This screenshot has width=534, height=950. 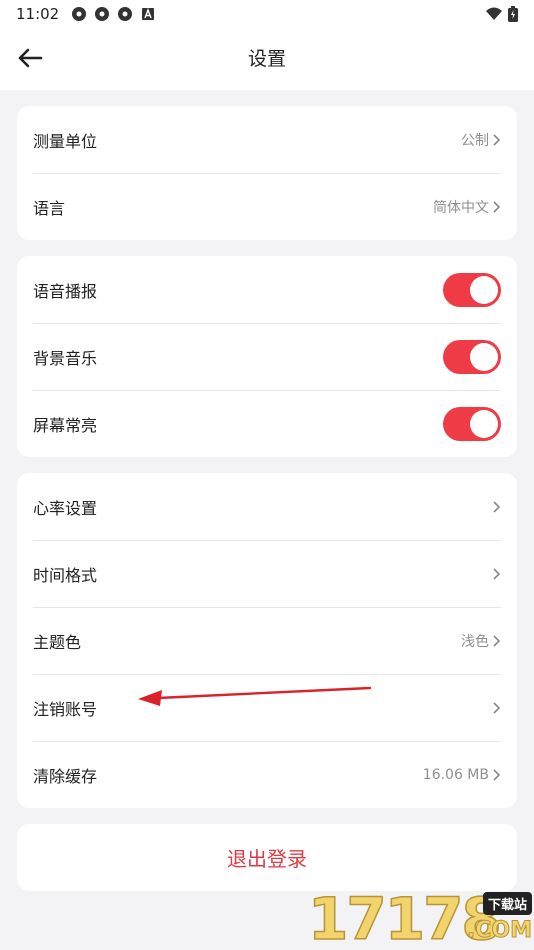 I want to click on voice-broadcast-toggle, so click(x=472, y=289).